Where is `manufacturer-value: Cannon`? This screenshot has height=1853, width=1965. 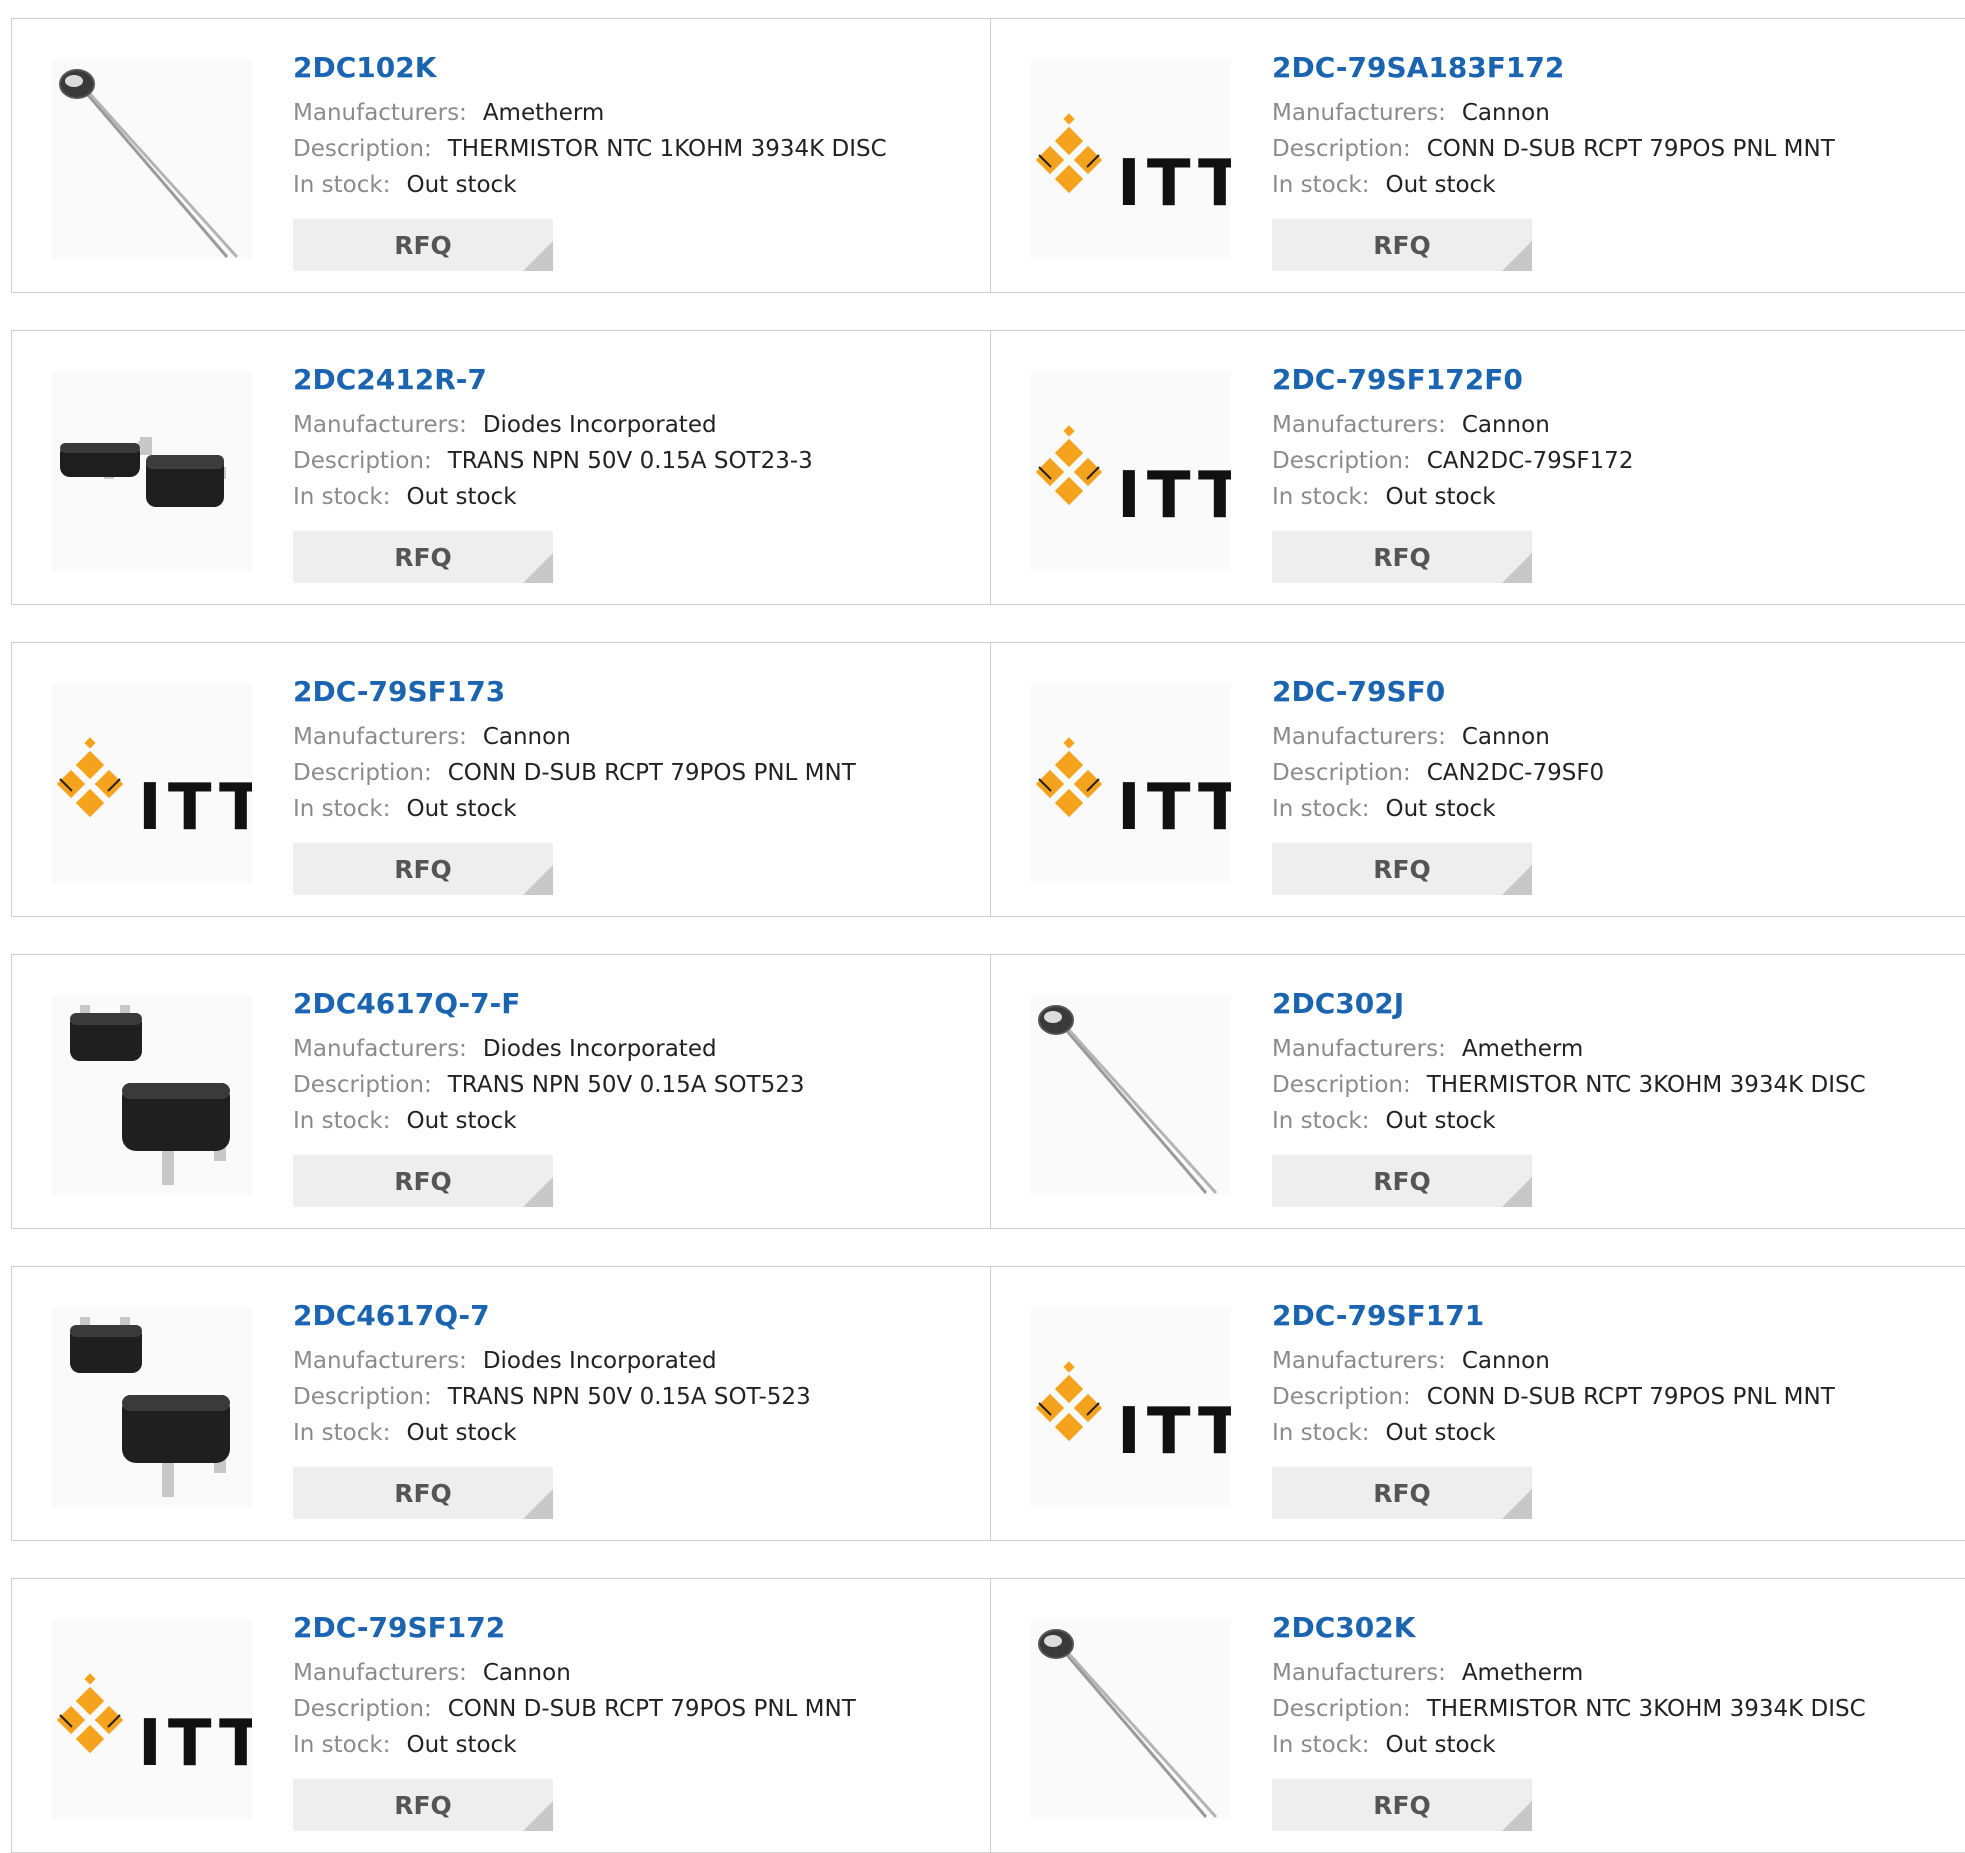 manufacturer-value: Cannon is located at coordinates (1505, 737).